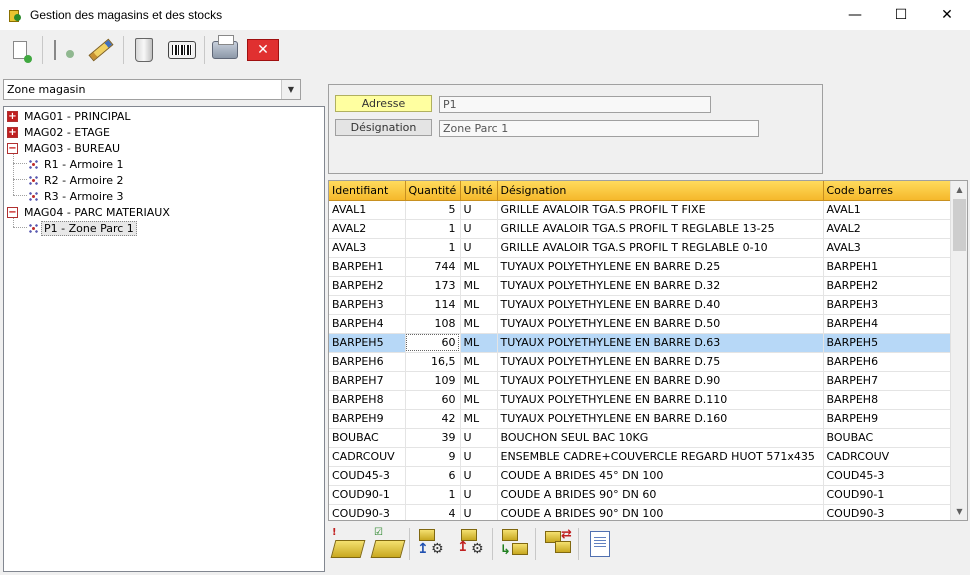  I want to click on cell-designation: TUYAUX POLYETHYLENE EN BARRE D.90, so click(660, 381).